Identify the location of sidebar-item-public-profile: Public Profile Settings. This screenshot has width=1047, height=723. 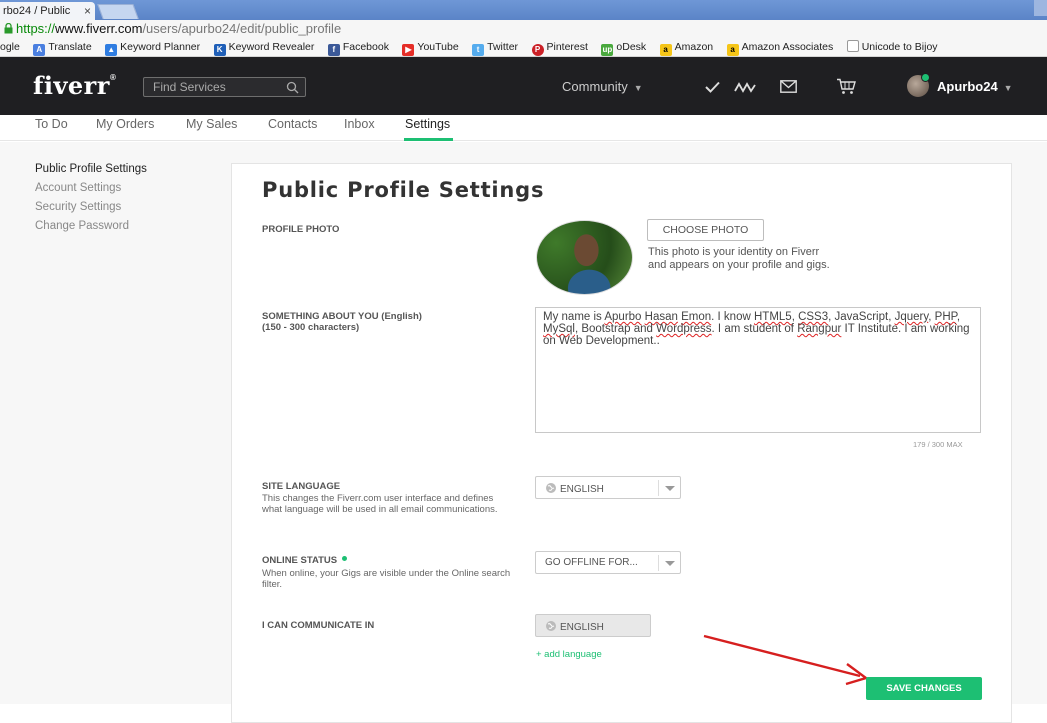
(91, 169).